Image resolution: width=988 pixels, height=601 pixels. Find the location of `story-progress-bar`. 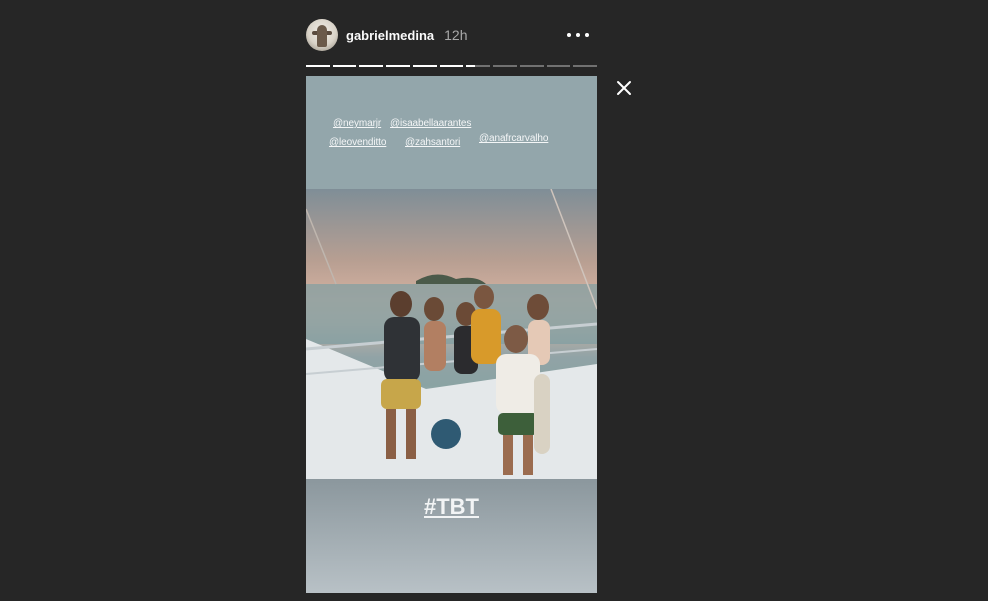

story-progress-bar is located at coordinates (452, 66).